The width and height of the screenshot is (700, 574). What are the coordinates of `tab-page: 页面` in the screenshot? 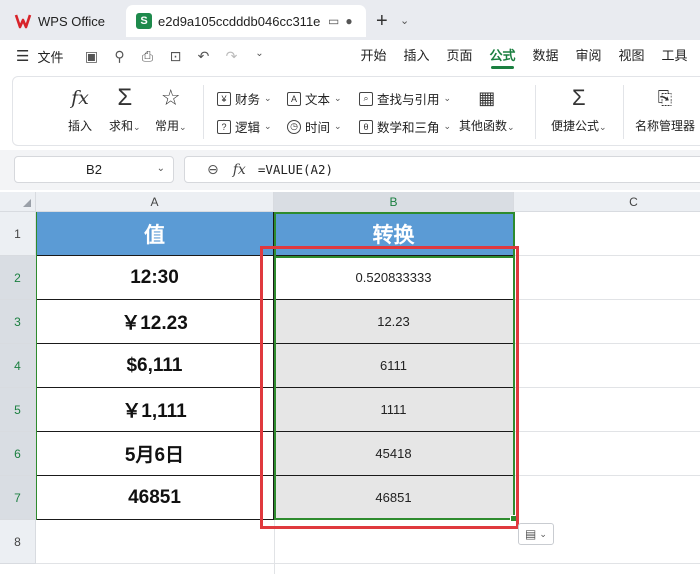 It's located at (459, 56).